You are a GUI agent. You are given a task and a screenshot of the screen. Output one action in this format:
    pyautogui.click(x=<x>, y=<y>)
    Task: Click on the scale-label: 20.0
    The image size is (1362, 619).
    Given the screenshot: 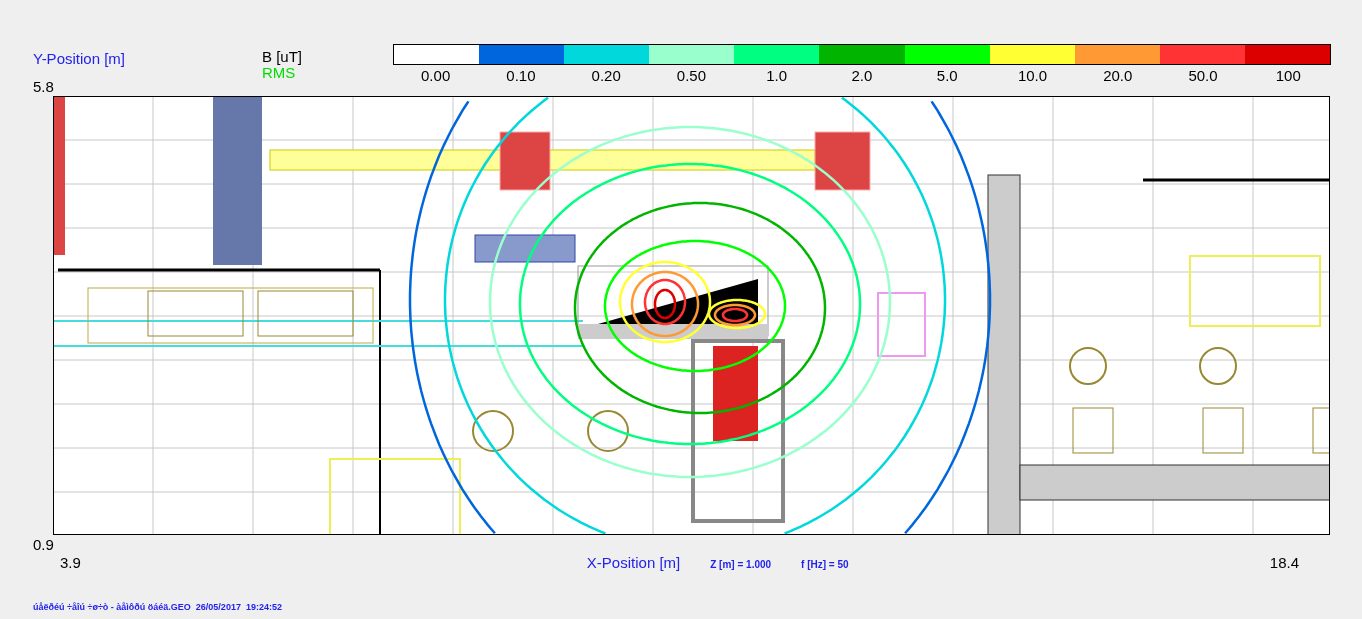 What is the action you would take?
    pyautogui.click(x=1118, y=76)
    